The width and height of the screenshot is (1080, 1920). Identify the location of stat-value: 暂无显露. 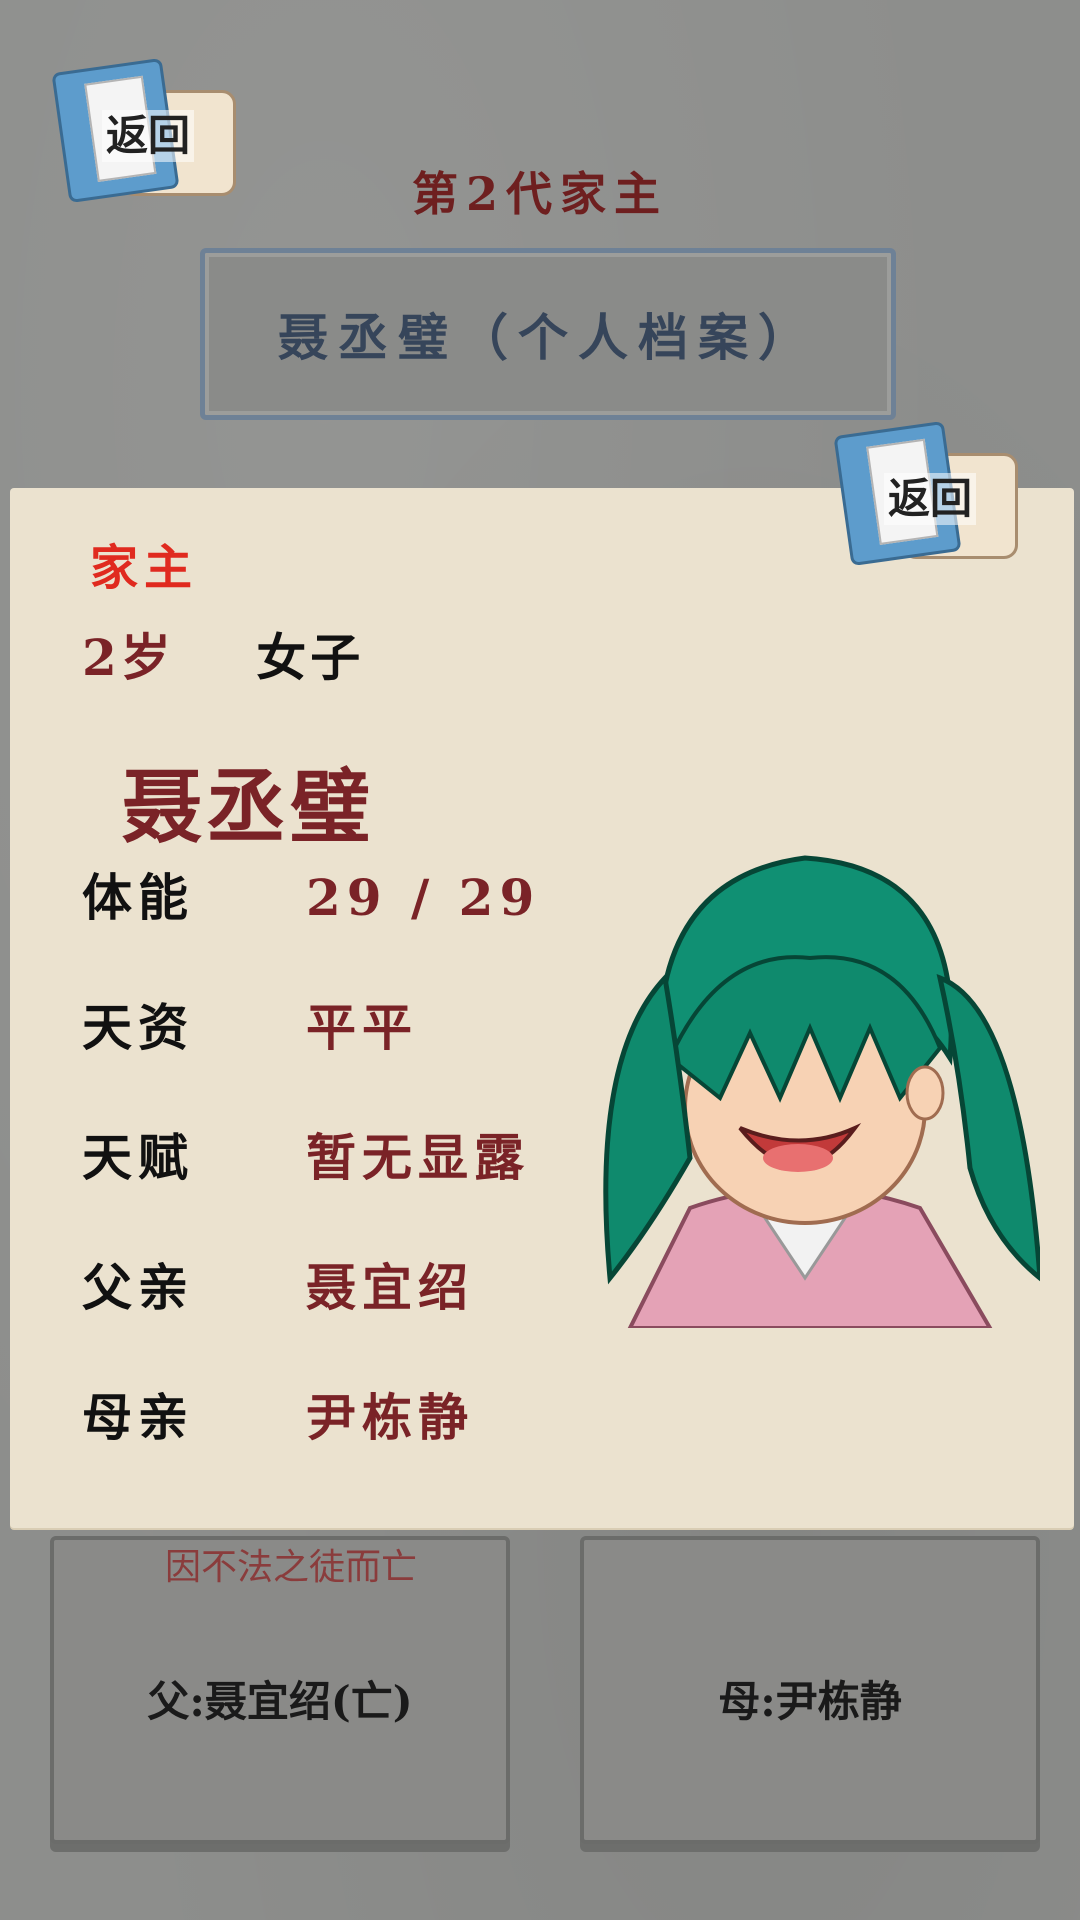
(418, 1157).